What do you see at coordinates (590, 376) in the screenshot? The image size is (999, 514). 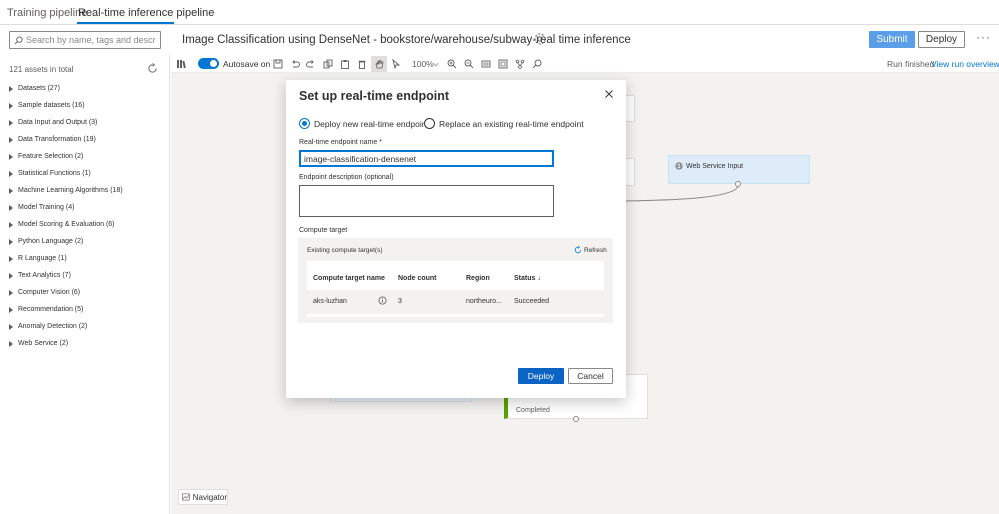 I see `cancel-button: Cancel` at bounding box center [590, 376].